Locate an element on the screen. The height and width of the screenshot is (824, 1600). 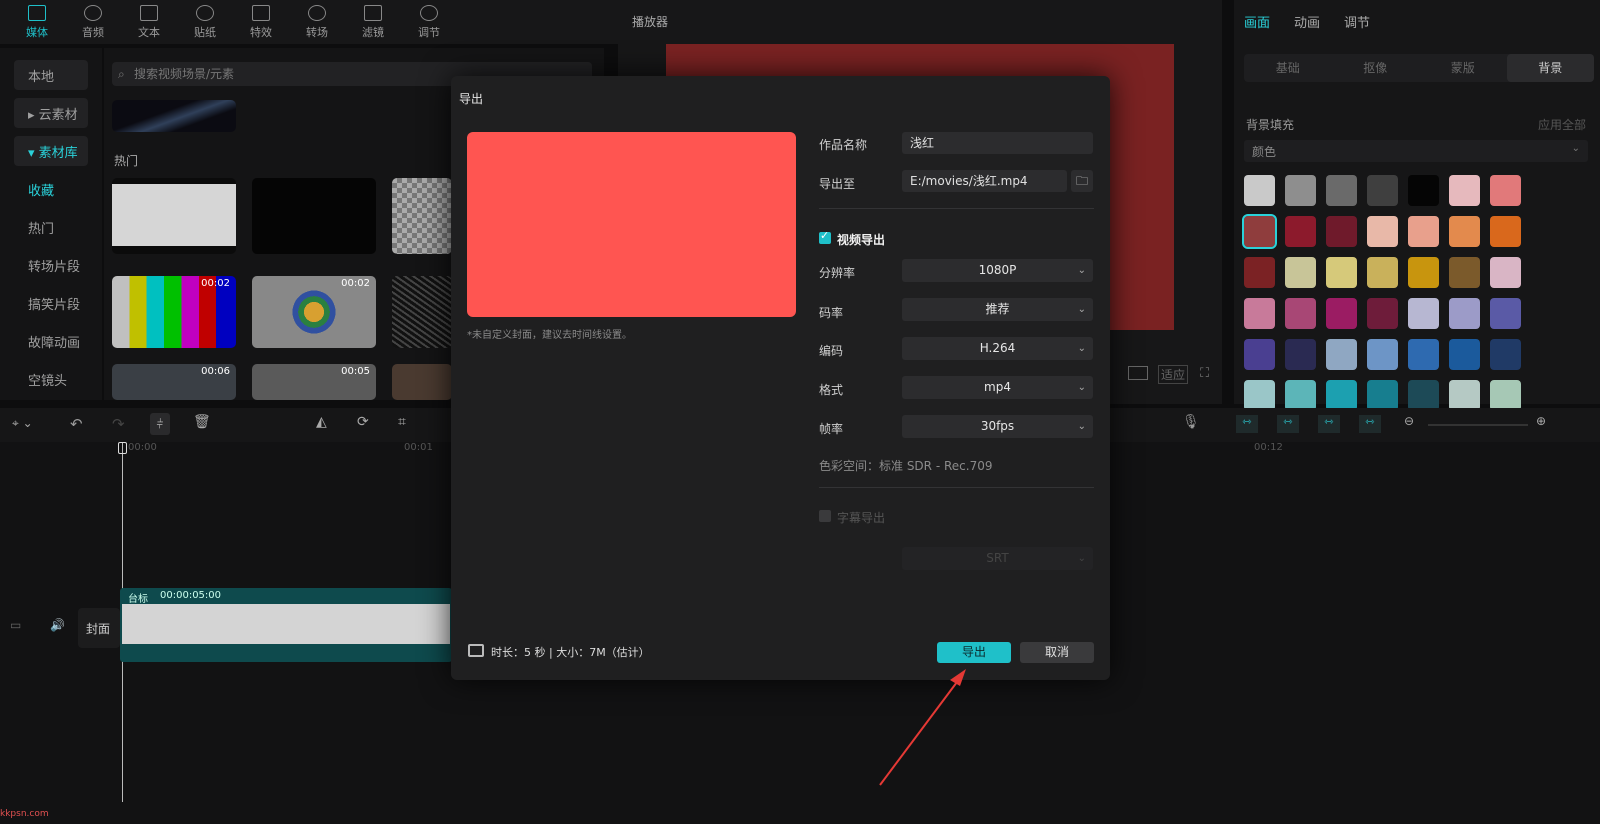
annotation-arrow is located at coordinates (922, 727).